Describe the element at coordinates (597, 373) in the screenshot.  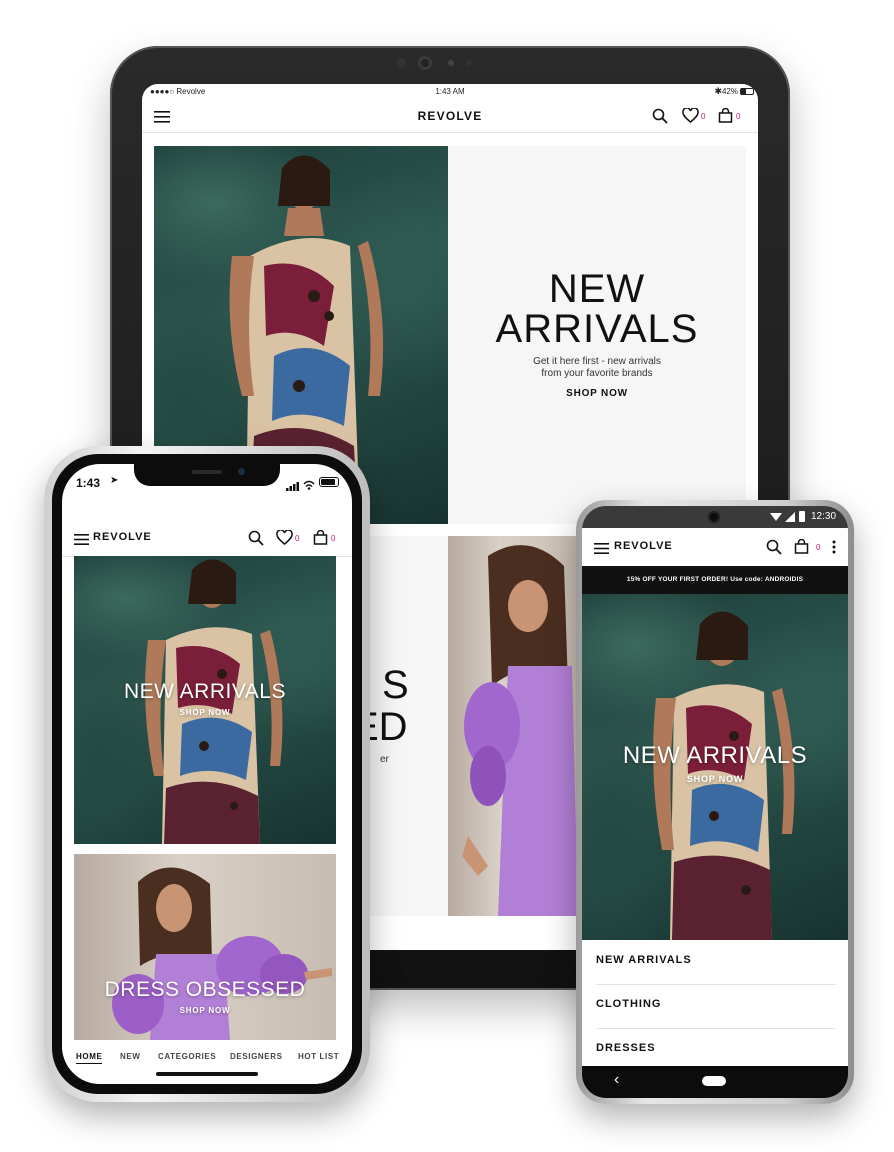
I see `hero-subtitle-2: from your favorite brands` at that location.